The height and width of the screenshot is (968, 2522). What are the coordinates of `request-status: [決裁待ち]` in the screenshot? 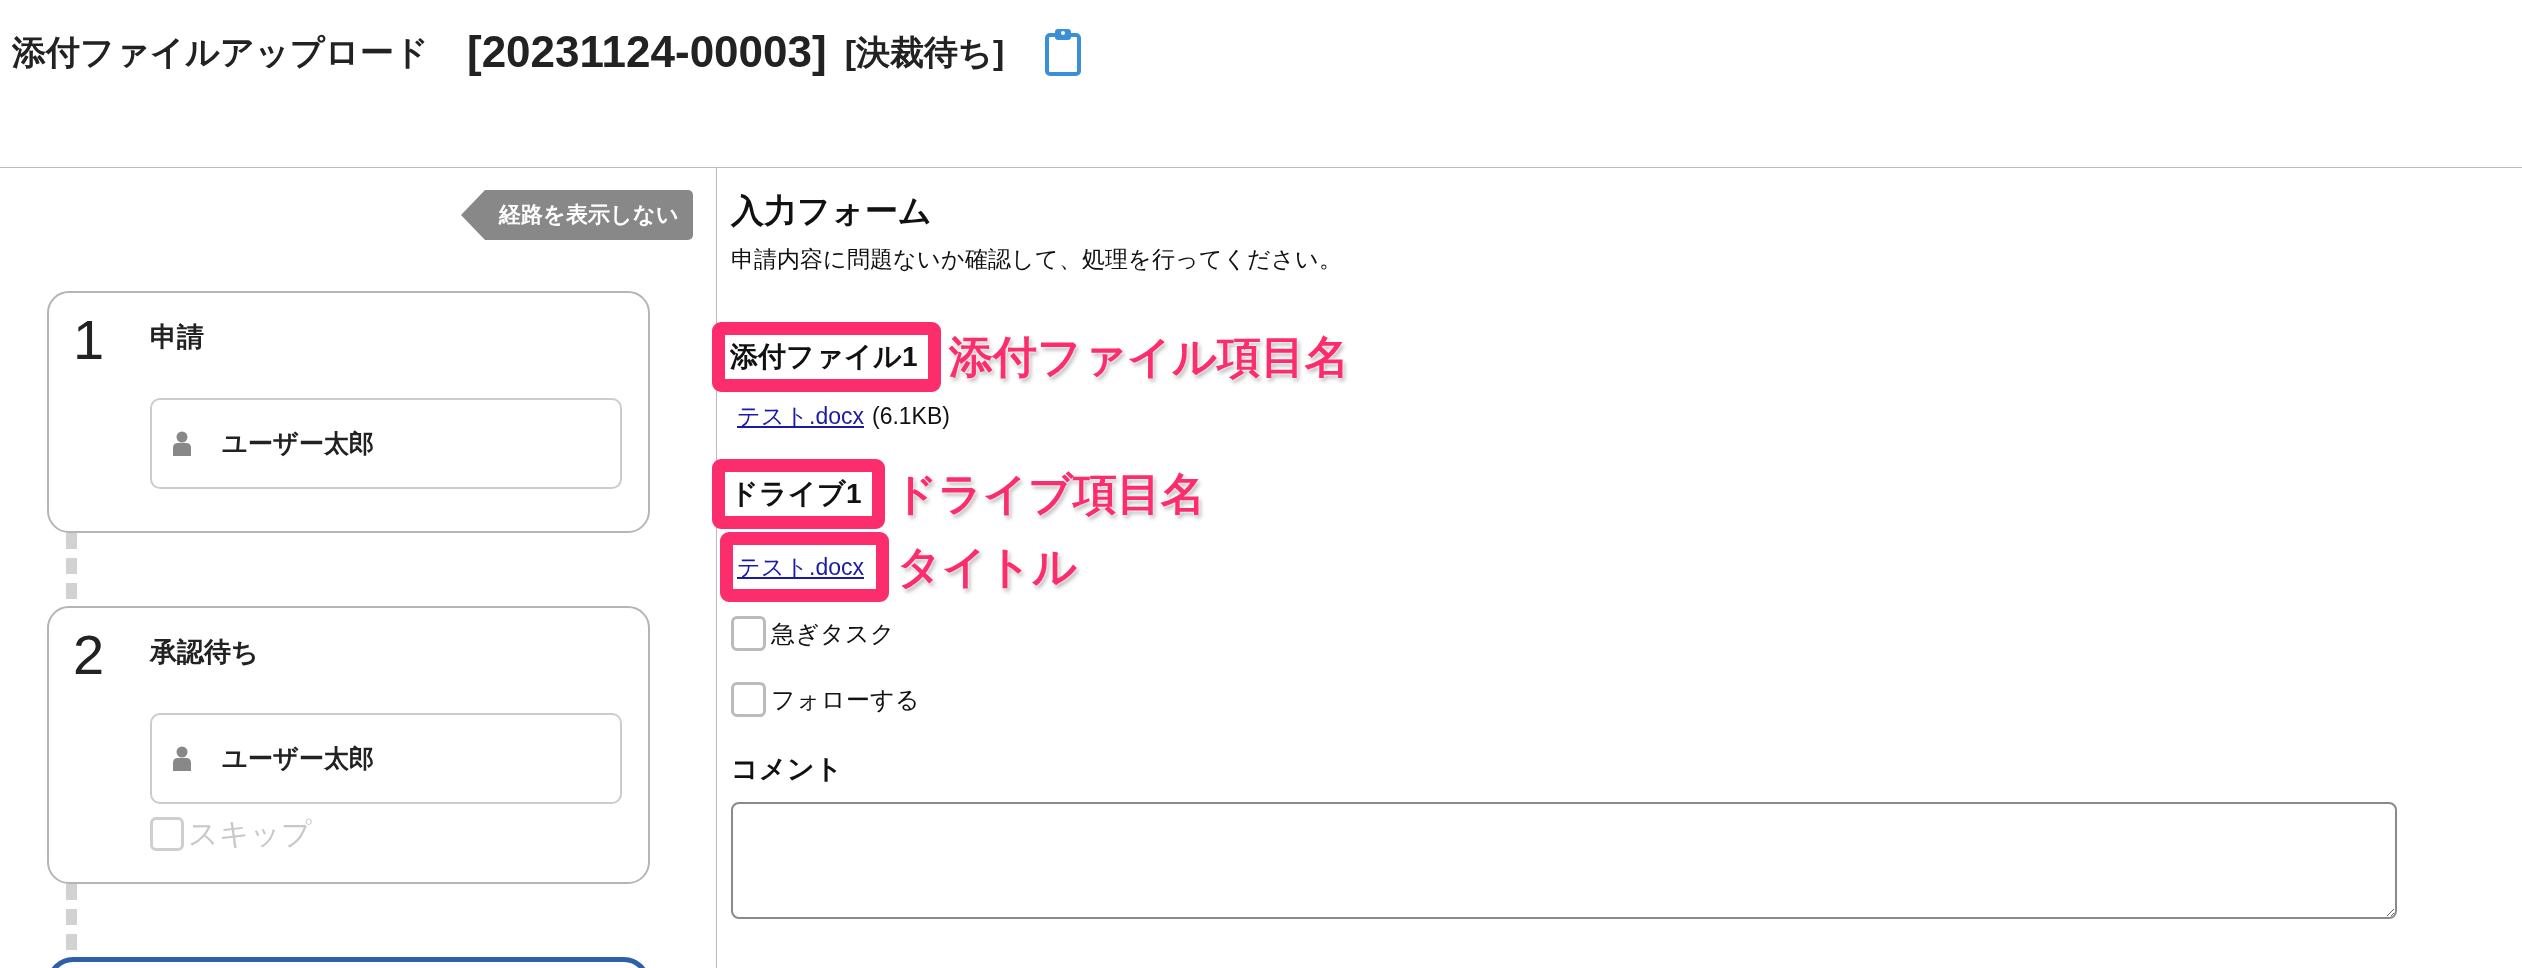 It's located at (924, 52).